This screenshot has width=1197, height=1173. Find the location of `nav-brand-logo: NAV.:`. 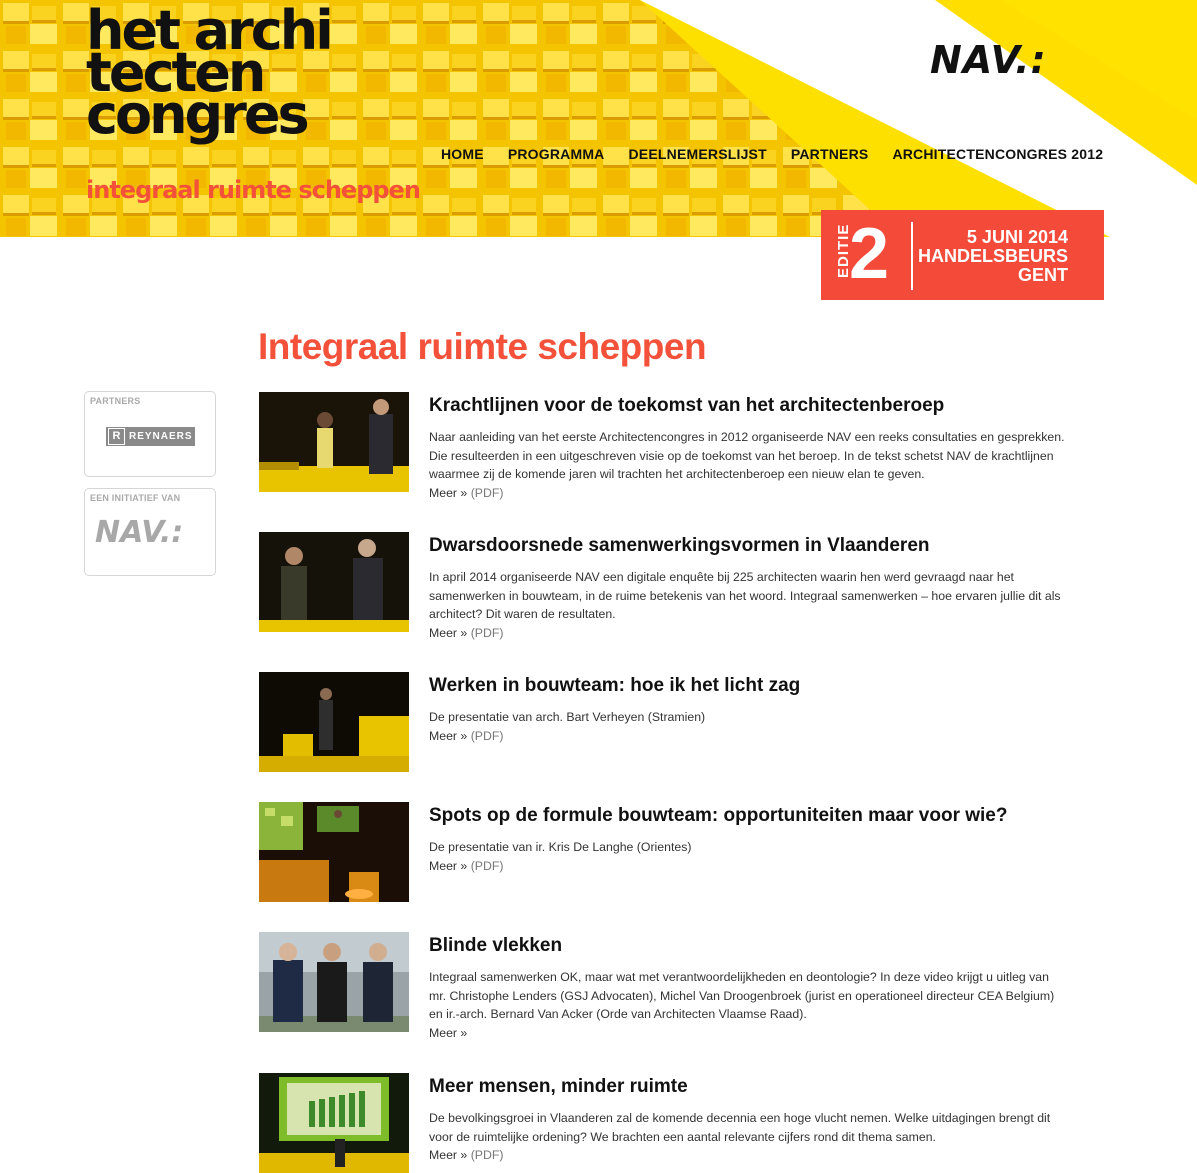

nav-brand-logo: NAV.: is located at coordinates (988, 60).